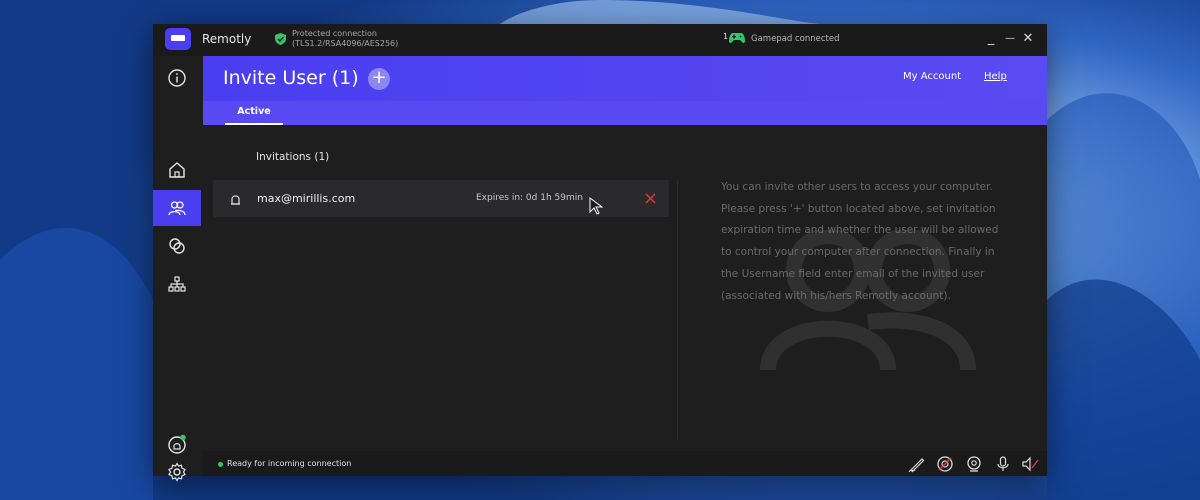  Describe the element at coordinates (1003, 464) in the screenshot. I see `microphone-icon` at that location.